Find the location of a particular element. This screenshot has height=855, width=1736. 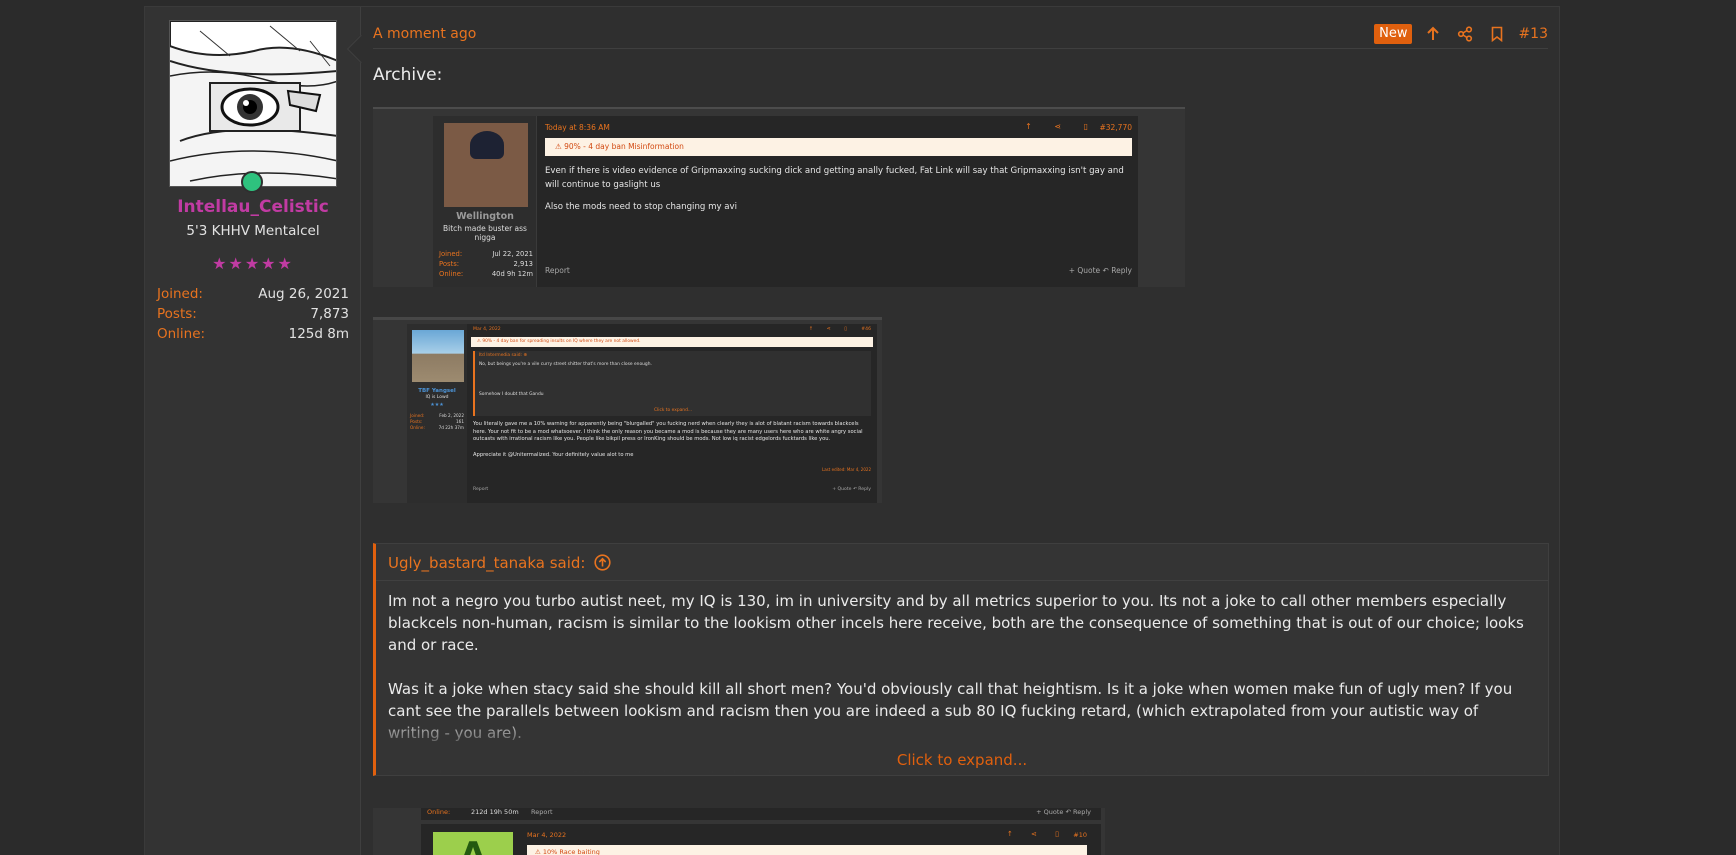

user-title: 5'3 KHHV Mentalcel is located at coordinates (253, 231).